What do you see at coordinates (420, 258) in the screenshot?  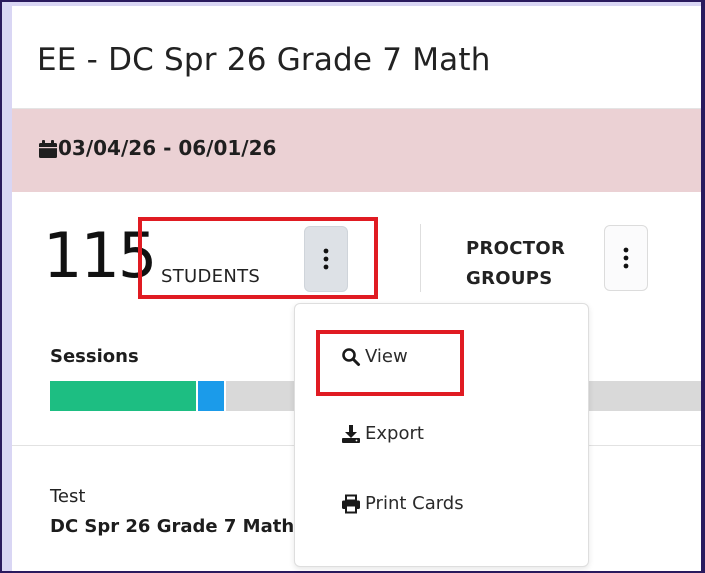 I see `stats-divider` at bounding box center [420, 258].